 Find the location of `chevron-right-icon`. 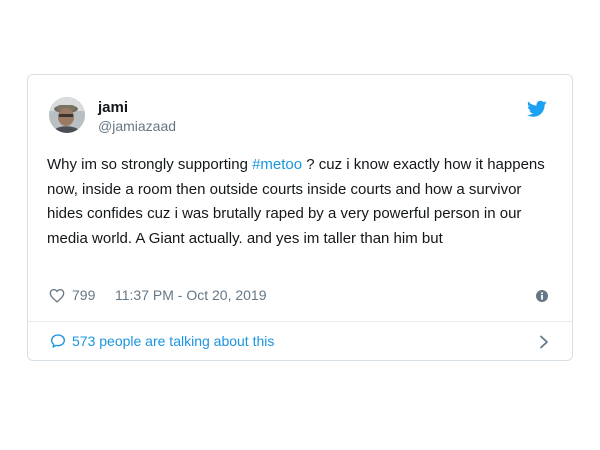

chevron-right-icon is located at coordinates (544, 342).